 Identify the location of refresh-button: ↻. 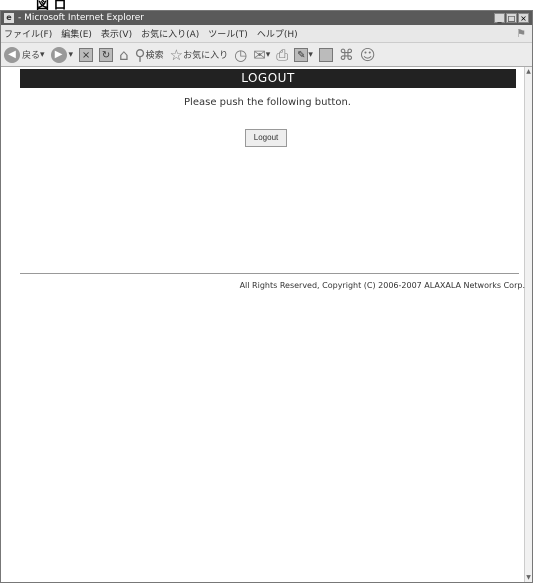
(106, 54).